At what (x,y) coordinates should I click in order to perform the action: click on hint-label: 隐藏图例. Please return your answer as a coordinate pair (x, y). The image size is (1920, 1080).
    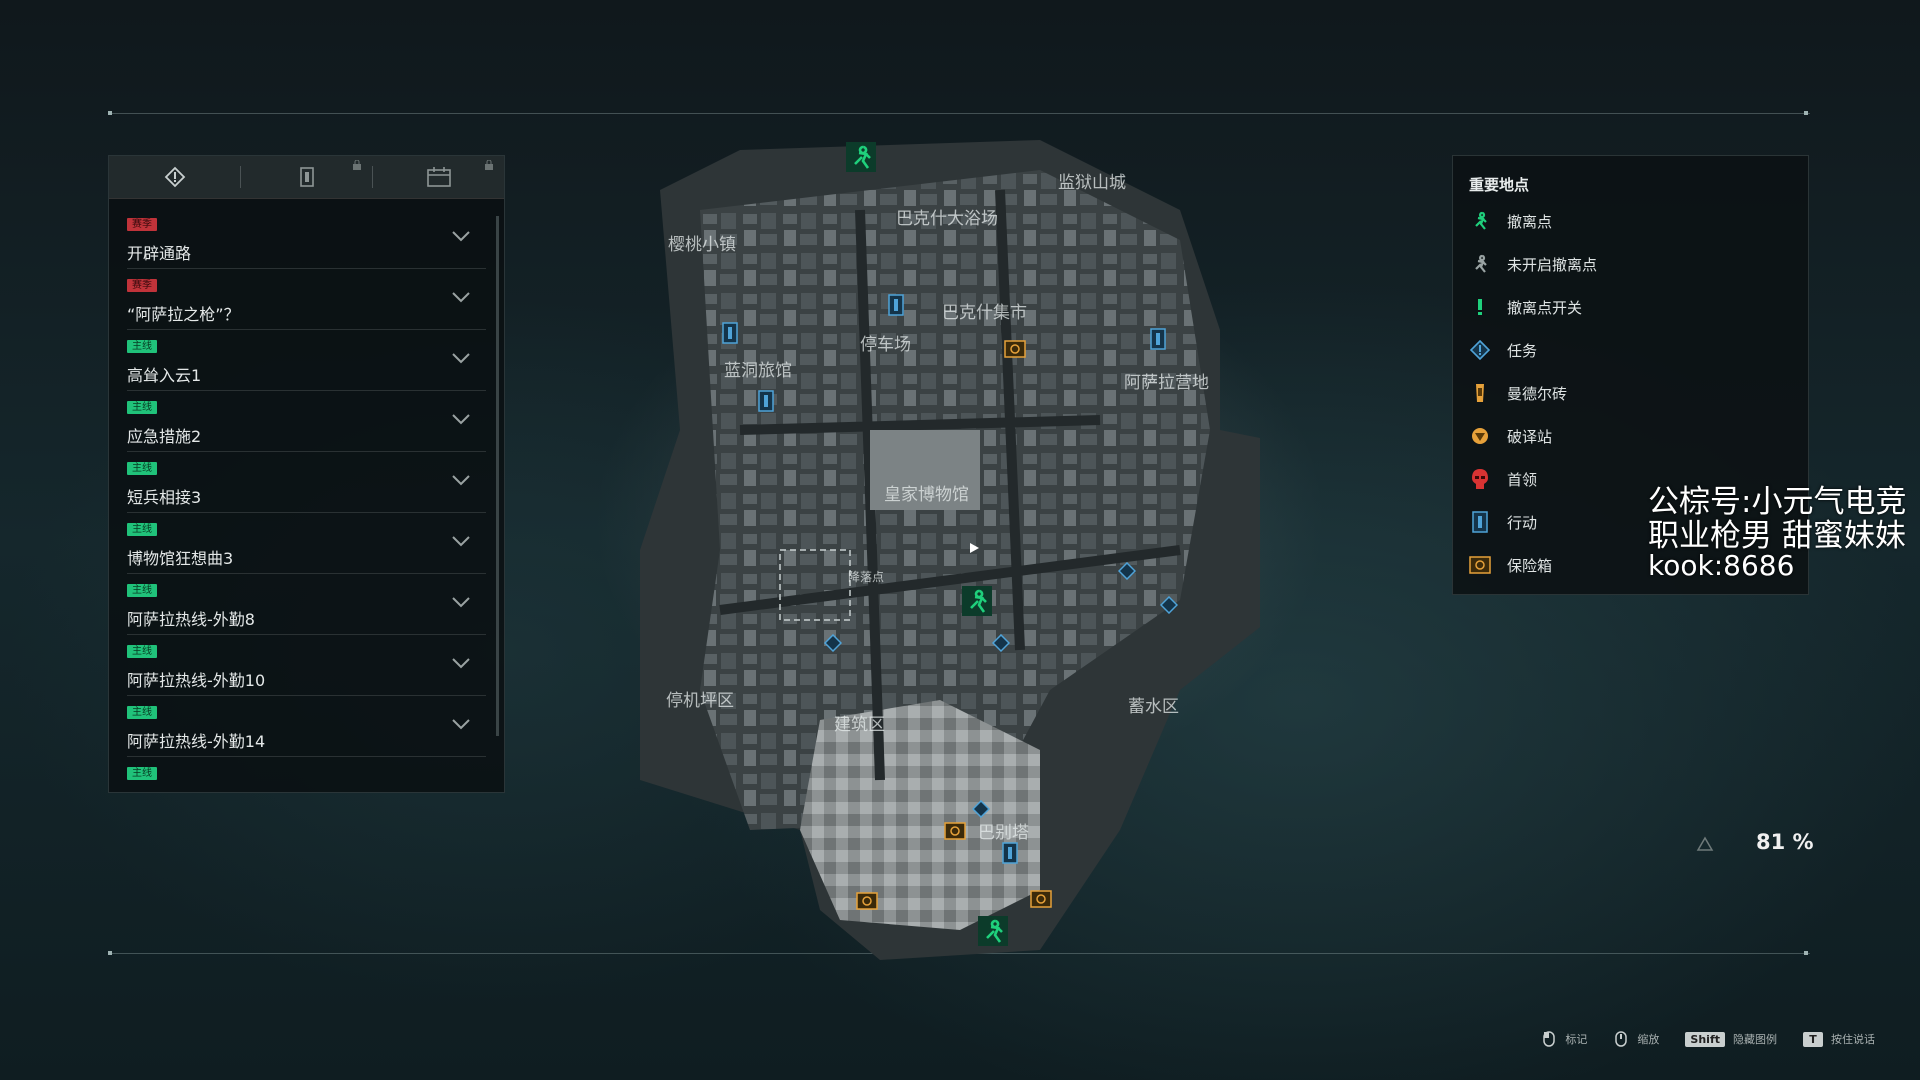
    Looking at the image, I should click on (1755, 1039).